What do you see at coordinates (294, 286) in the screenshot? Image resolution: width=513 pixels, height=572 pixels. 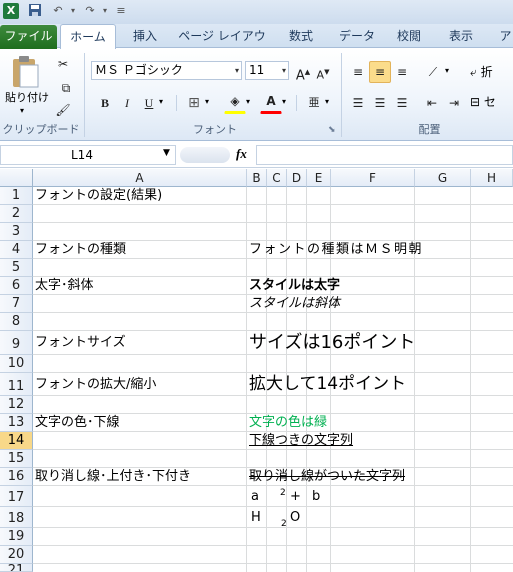 I see `cell-b6: スタイルは太字` at bounding box center [294, 286].